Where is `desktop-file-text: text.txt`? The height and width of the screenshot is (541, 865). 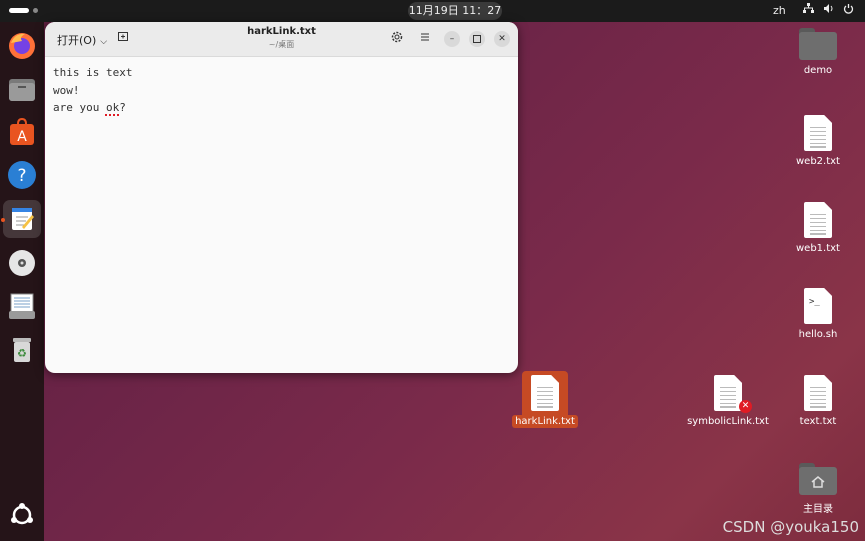
desktop-file-text: text.txt is located at coordinates (818, 401).